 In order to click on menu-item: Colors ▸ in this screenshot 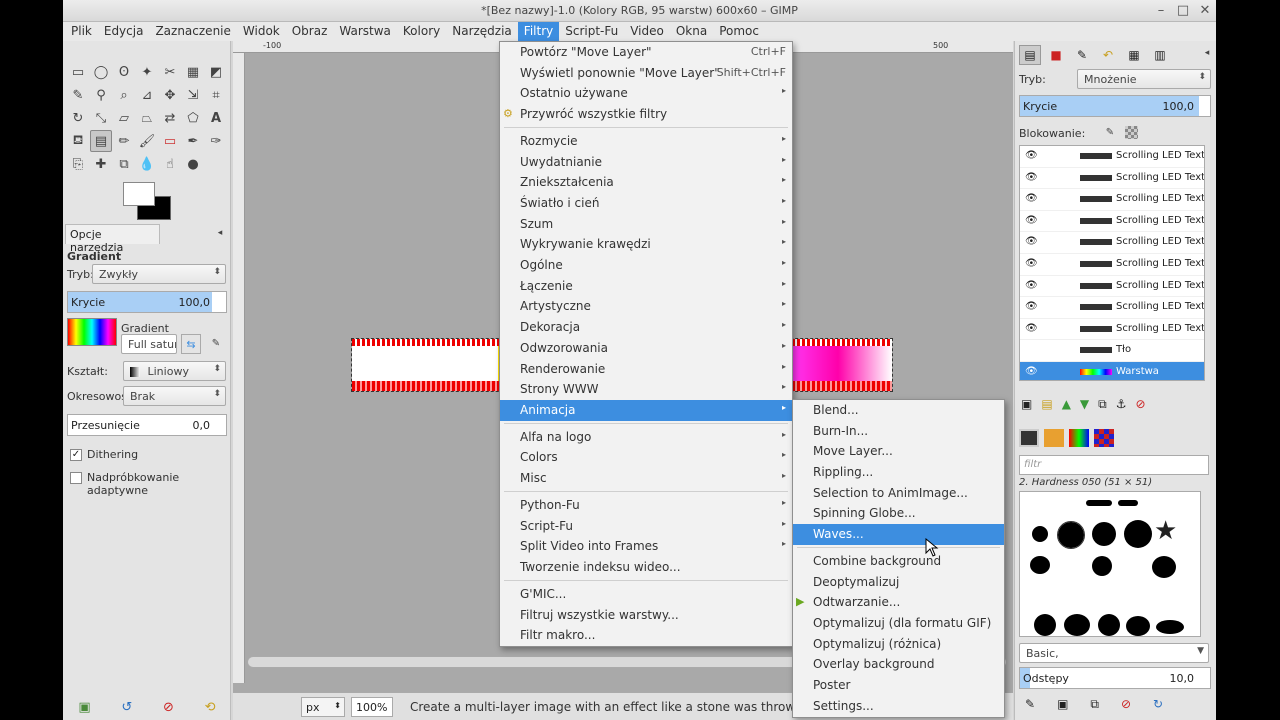, I will do `click(646, 457)`.